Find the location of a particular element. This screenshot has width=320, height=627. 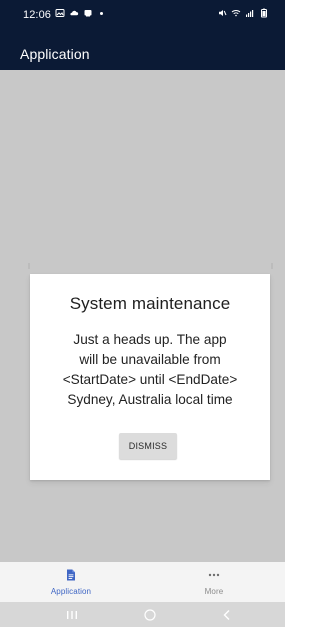

back-icon is located at coordinates (227, 615).